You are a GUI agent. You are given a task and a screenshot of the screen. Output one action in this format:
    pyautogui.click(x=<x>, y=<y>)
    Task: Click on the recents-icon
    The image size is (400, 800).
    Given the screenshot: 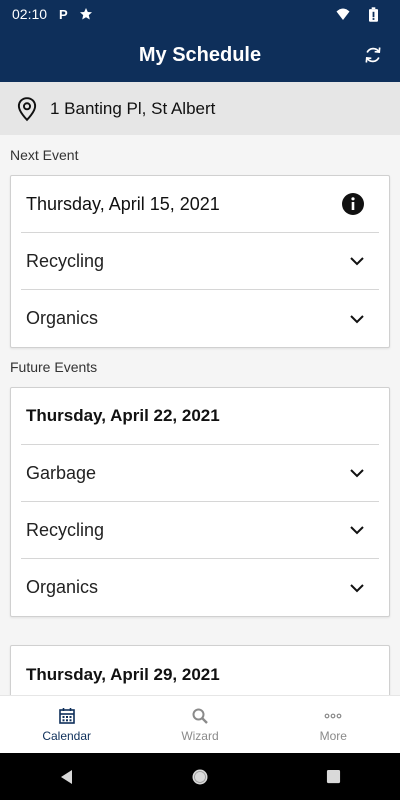 What is the action you would take?
    pyautogui.click(x=333, y=776)
    